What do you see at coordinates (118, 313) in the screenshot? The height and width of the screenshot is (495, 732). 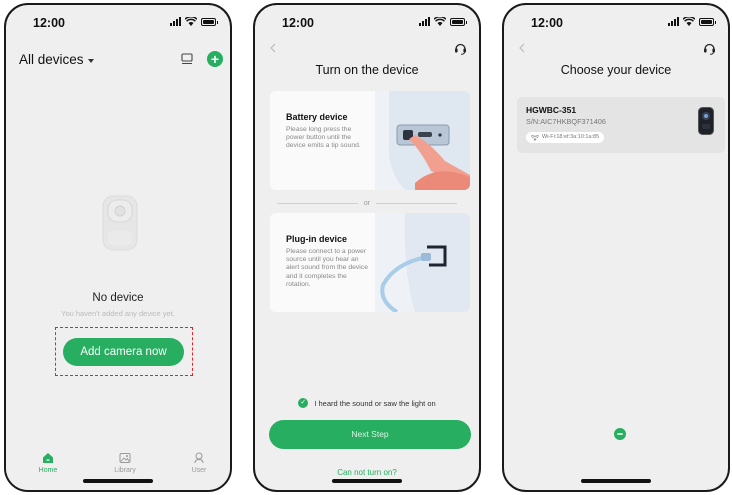 I see `empty-state-subtitle: You haven't added any device yet.` at bounding box center [118, 313].